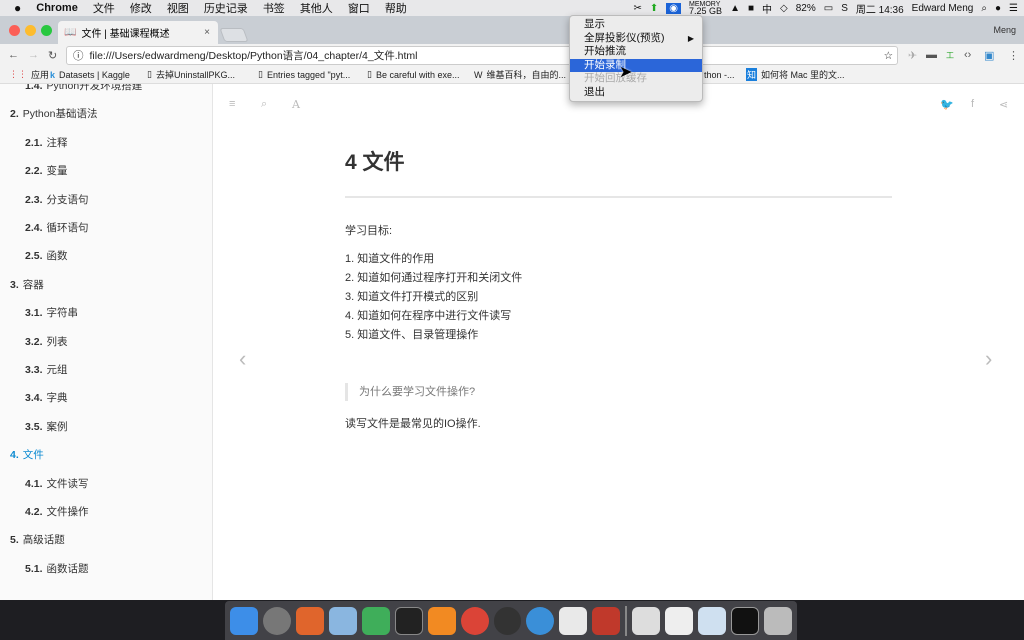 The width and height of the screenshot is (1024, 640). Describe the element at coordinates (78, 55) in the screenshot. I see `info-icon: ⓘ` at that location.